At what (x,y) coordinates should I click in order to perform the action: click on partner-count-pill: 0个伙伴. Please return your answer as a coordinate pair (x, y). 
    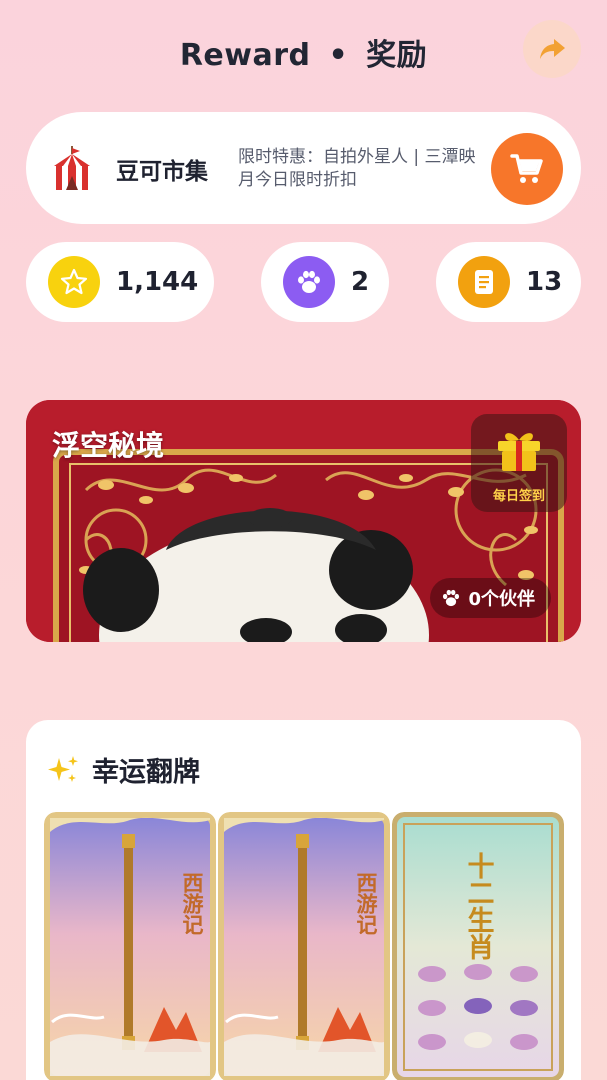
    Looking at the image, I should click on (490, 598).